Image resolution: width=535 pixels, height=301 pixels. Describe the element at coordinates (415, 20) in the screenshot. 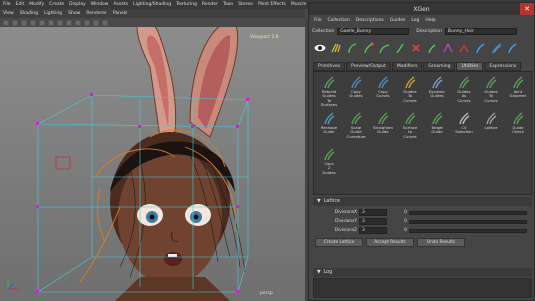

I see `xgen-menu-item: Log` at that location.